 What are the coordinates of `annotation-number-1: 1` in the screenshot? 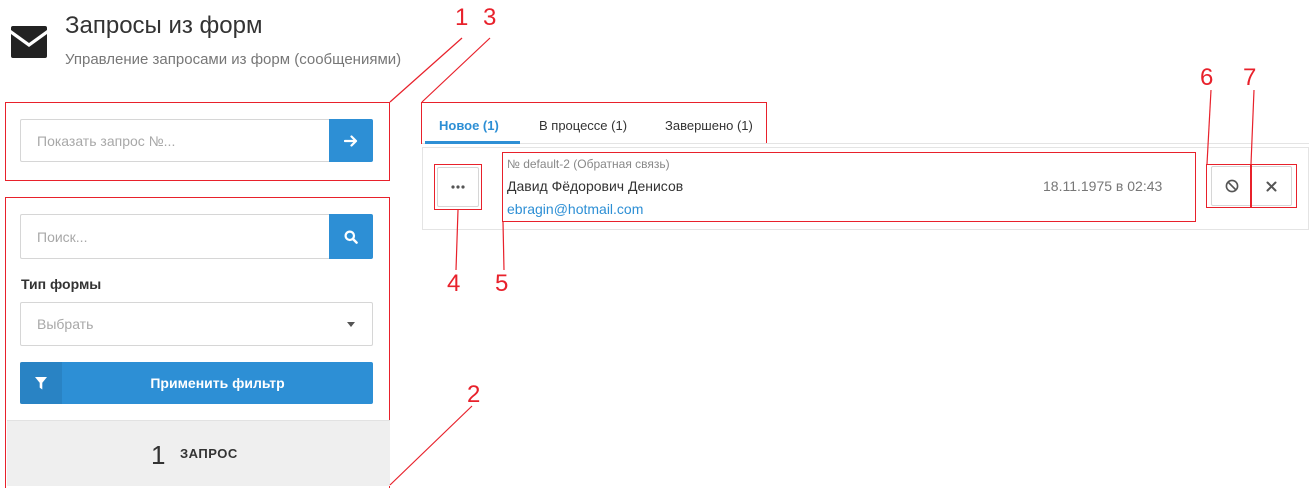 It's located at (462, 17).